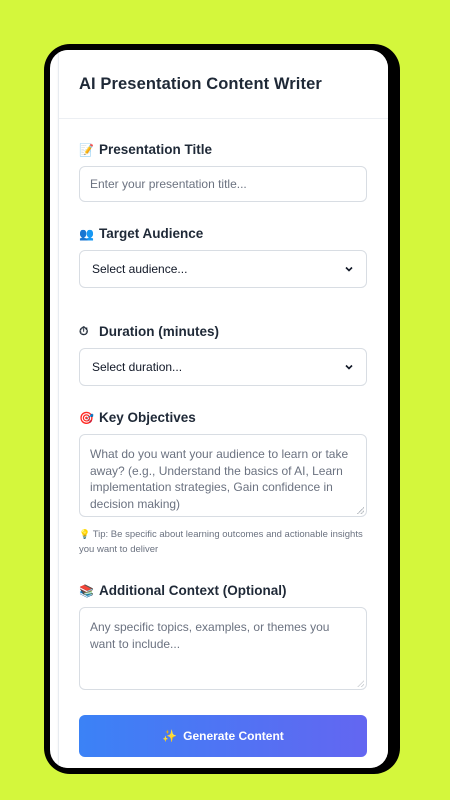 The height and width of the screenshot is (800, 450). What do you see at coordinates (84, 331) in the screenshot?
I see `stopwatch-icon: ⏱` at bounding box center [84, 331].